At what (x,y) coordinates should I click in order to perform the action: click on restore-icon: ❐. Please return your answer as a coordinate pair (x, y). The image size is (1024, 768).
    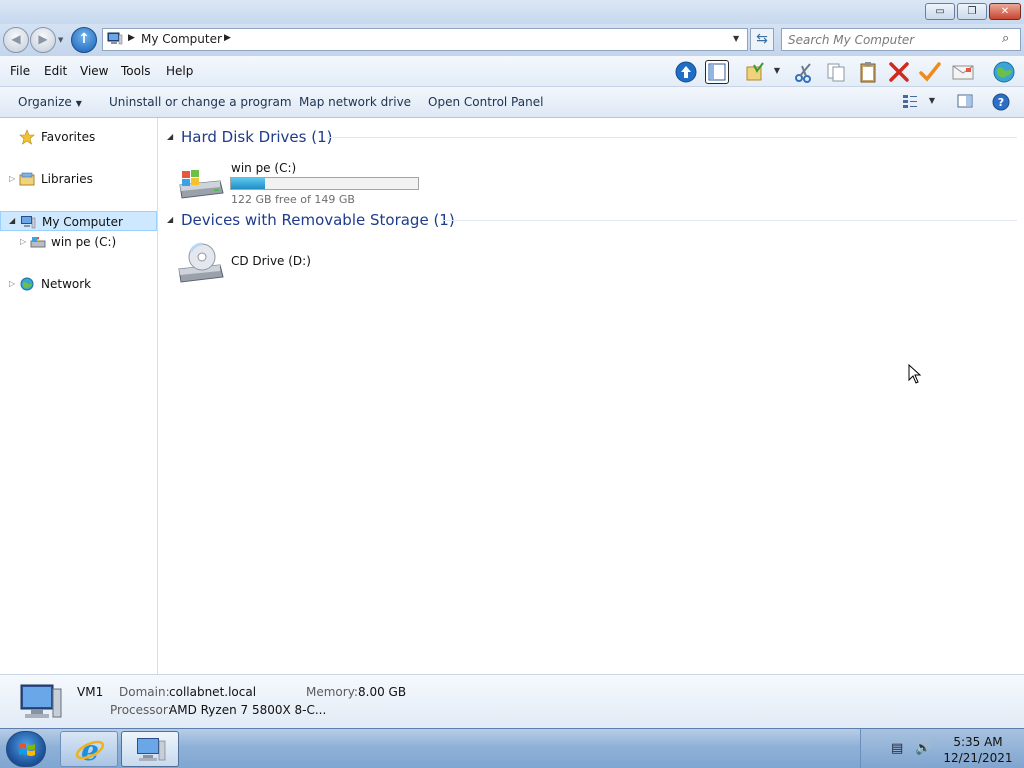
    Looking at the image, I should click on (972, 11).